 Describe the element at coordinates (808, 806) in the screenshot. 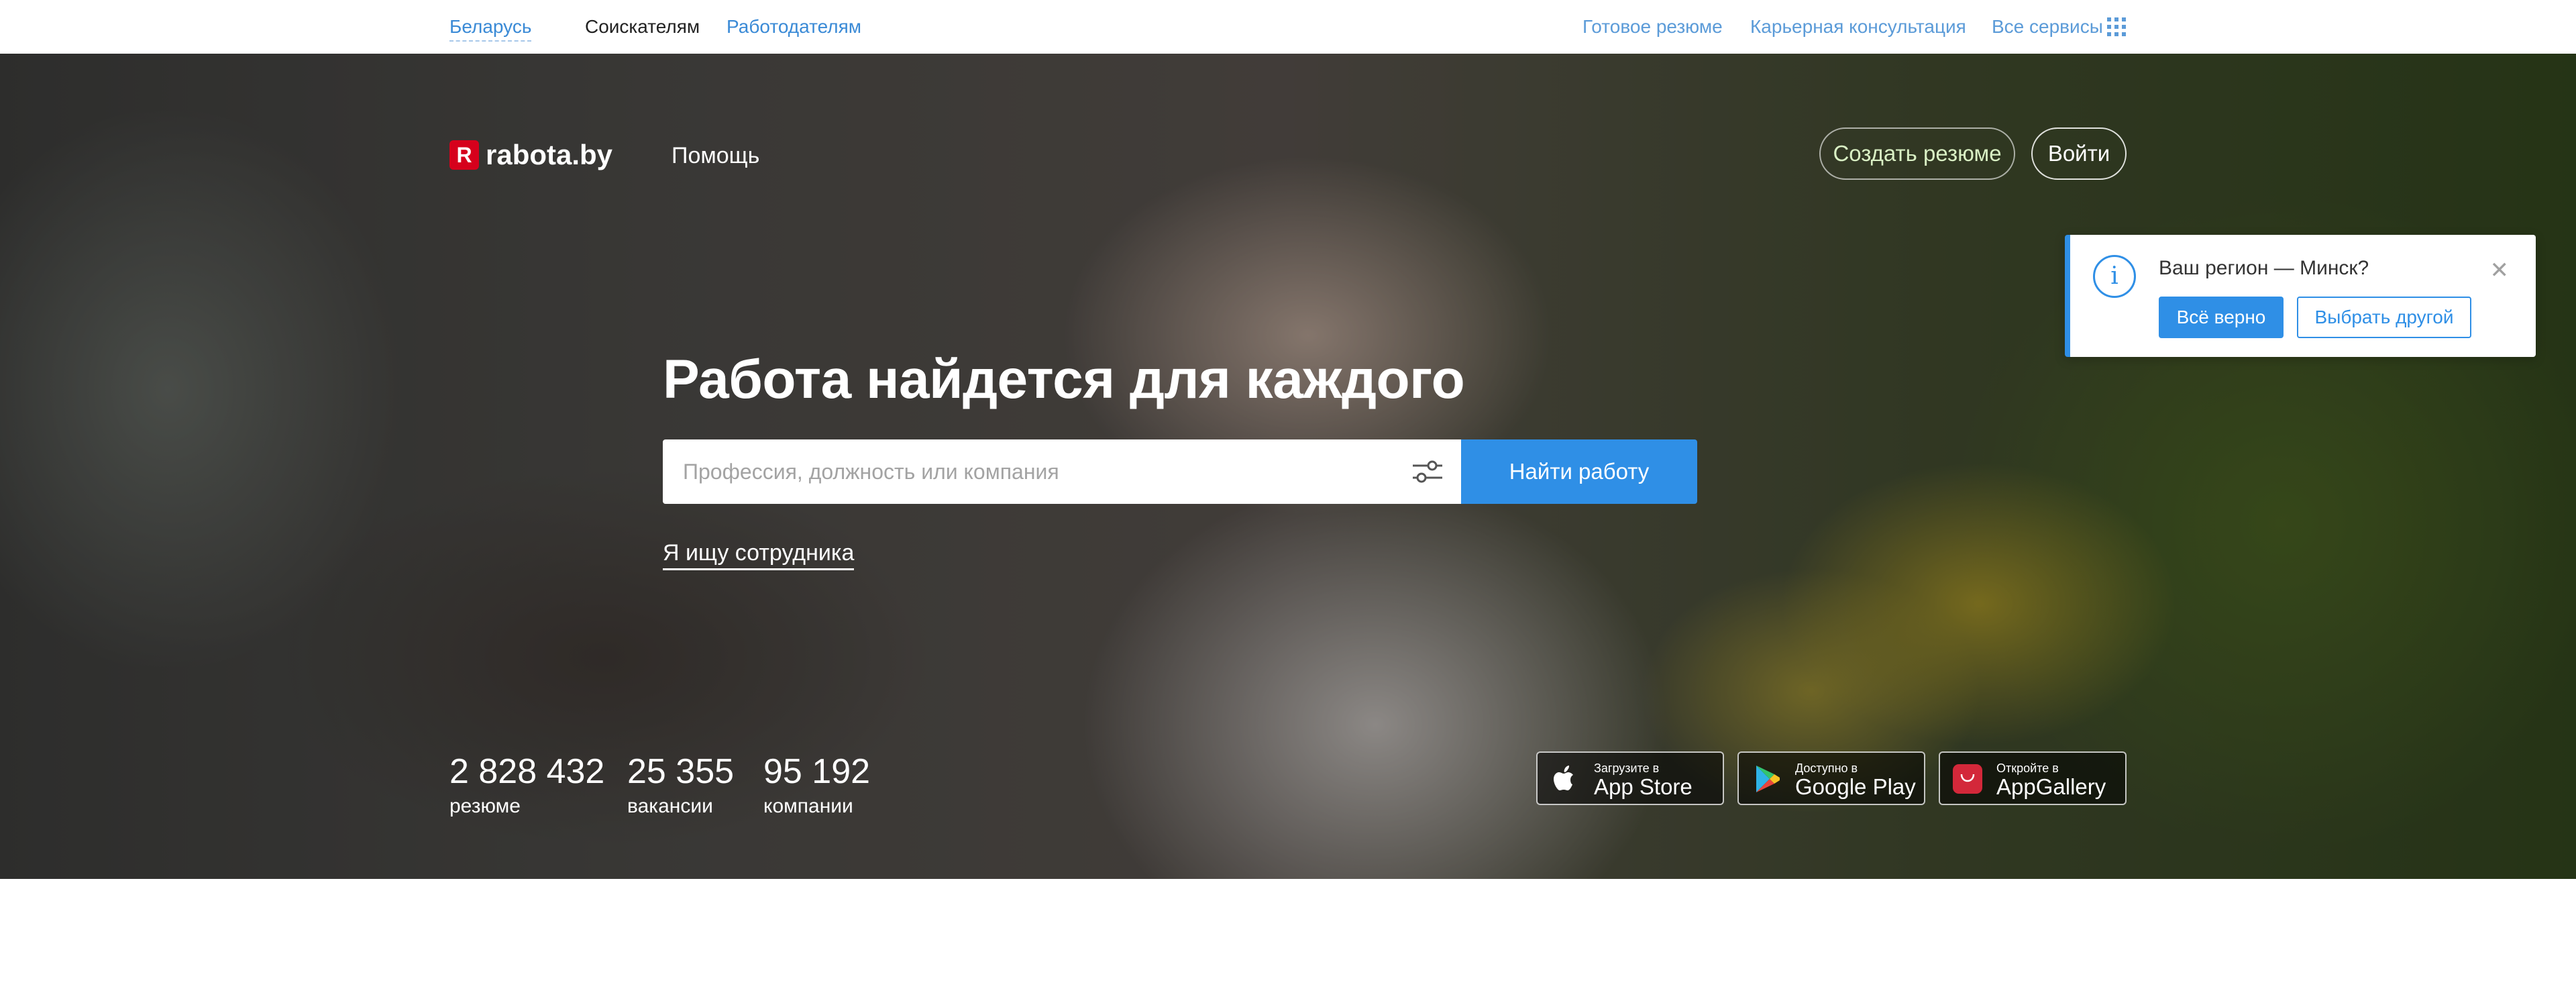

I see `stat-label: компании` at that location.